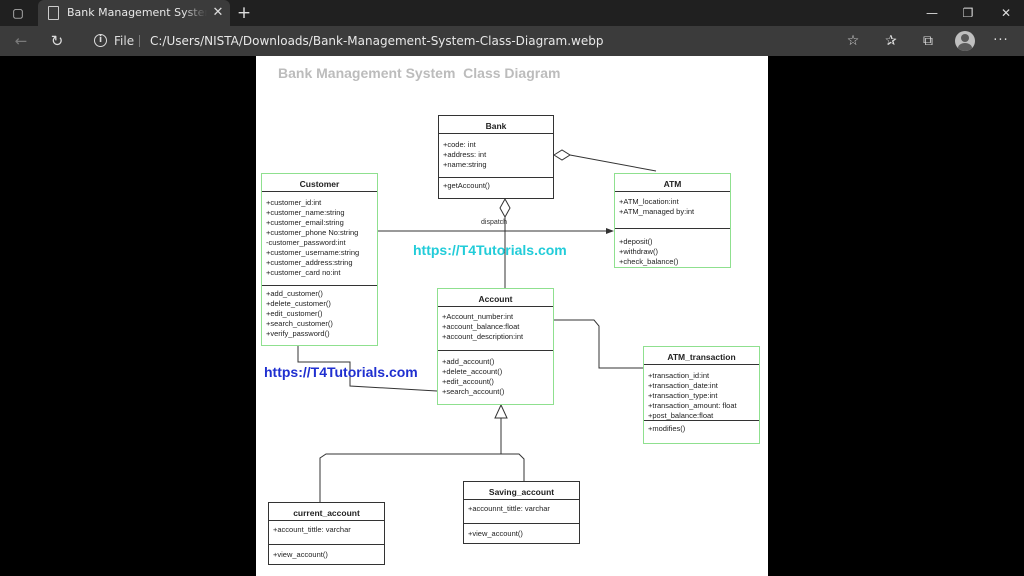 The width and height of the screenshot is (1024, 576). I want to click on address-separator, so click(139, 41).